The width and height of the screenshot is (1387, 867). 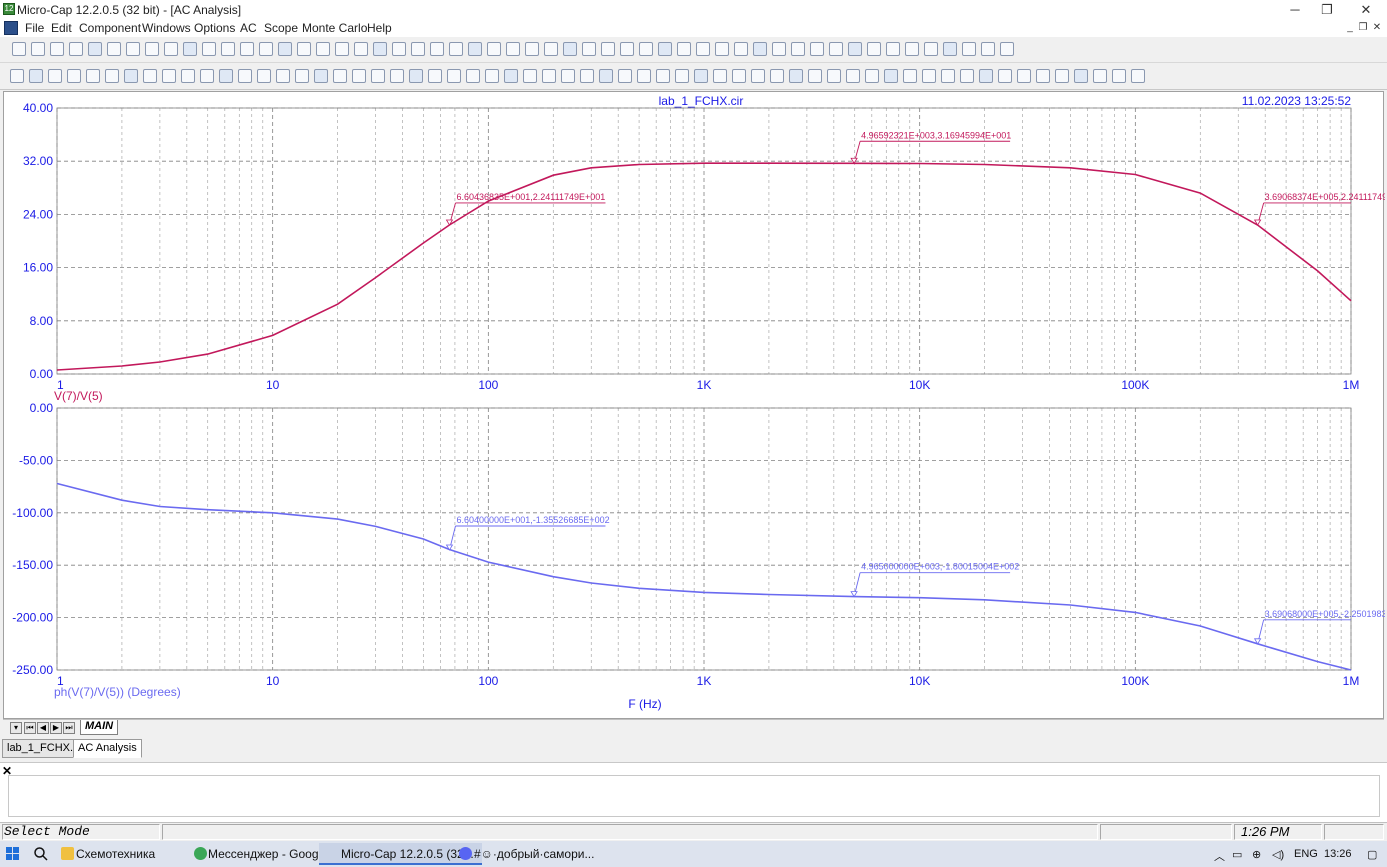 What do you see at coordinates (166, 28) in the screenshot?
I see `menu-windows: Windows` at bounding box center [166, 28].